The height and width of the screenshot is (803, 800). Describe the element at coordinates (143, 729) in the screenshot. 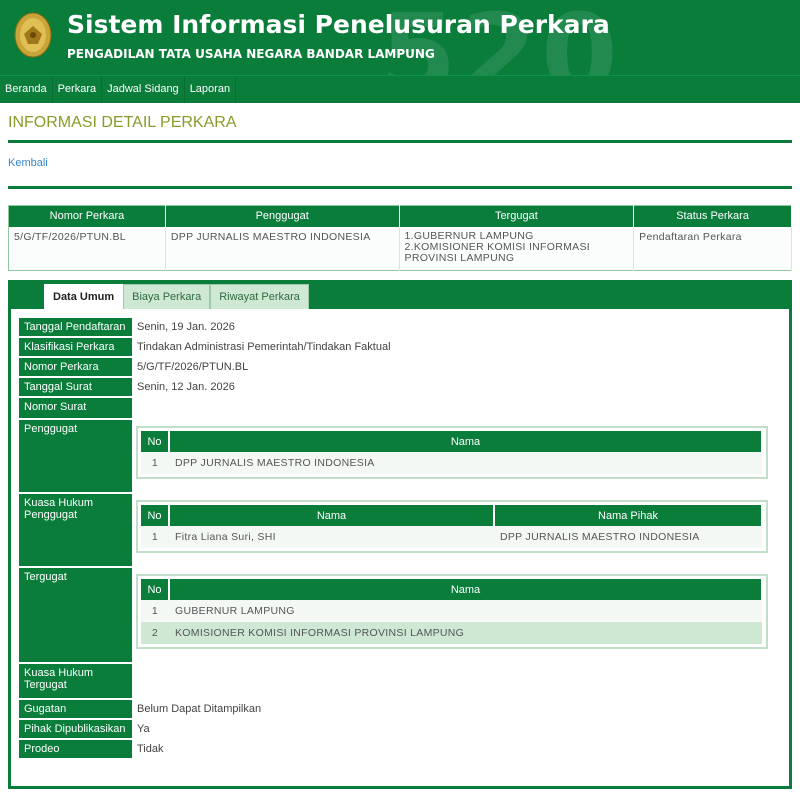

I see `field-value: Ya` at that location.